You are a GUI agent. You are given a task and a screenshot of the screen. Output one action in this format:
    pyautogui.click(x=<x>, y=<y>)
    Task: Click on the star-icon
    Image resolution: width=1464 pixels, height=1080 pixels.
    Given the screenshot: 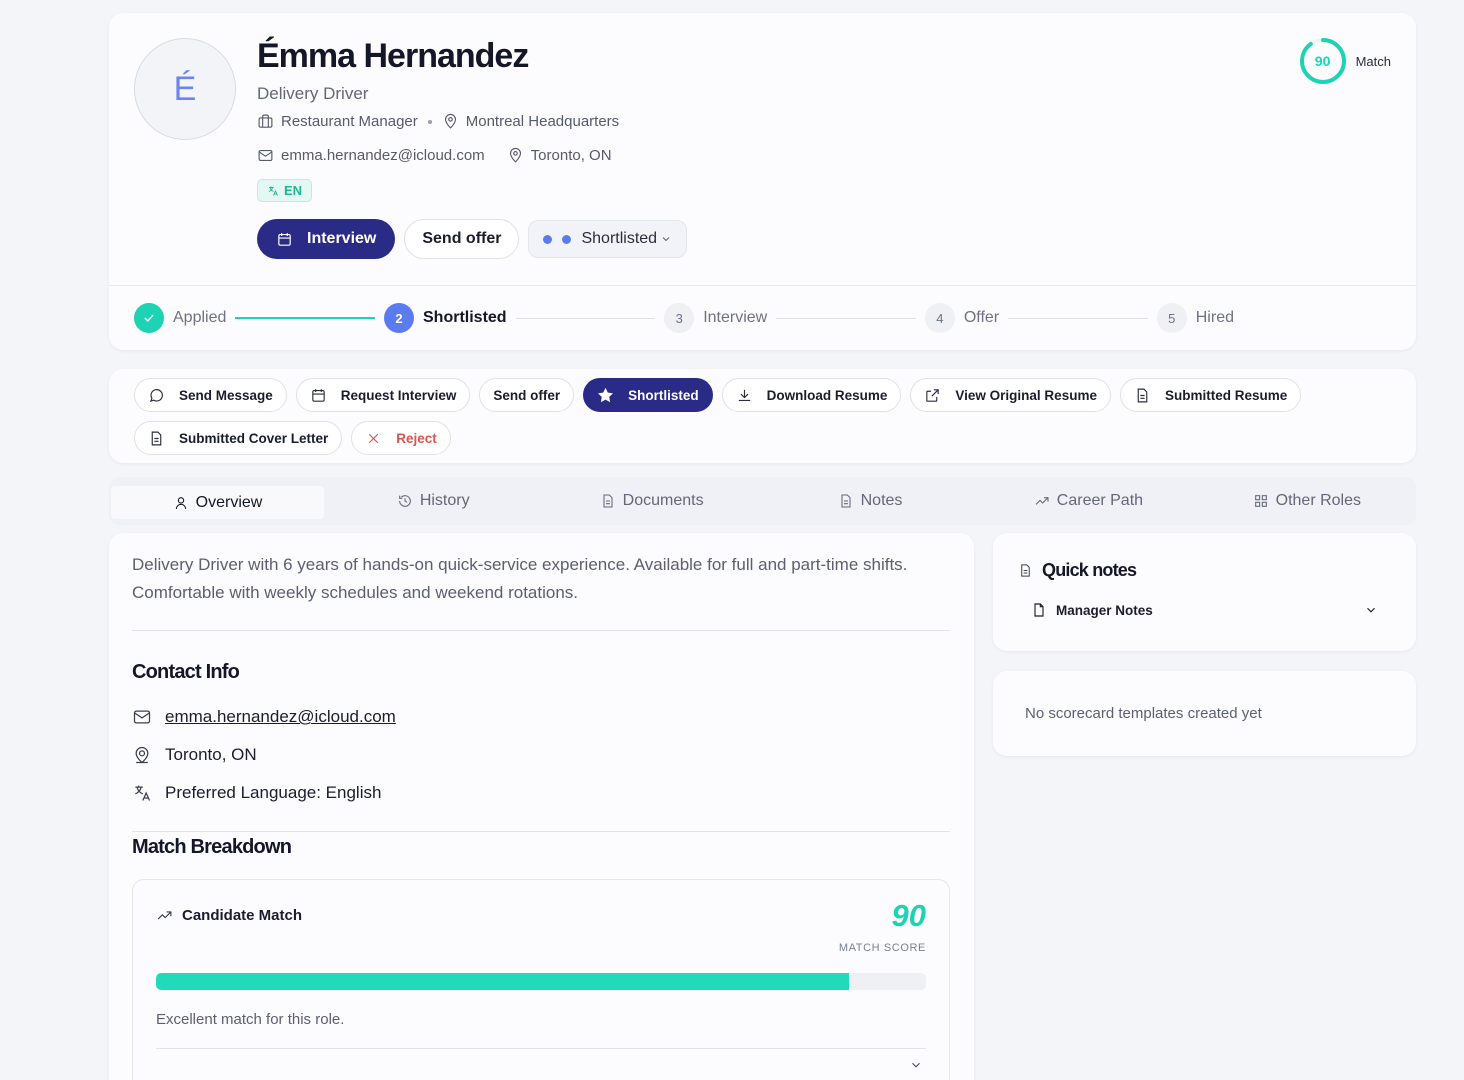 What is the action you would take?
    pyautogui.click(x=606, y=394)
    